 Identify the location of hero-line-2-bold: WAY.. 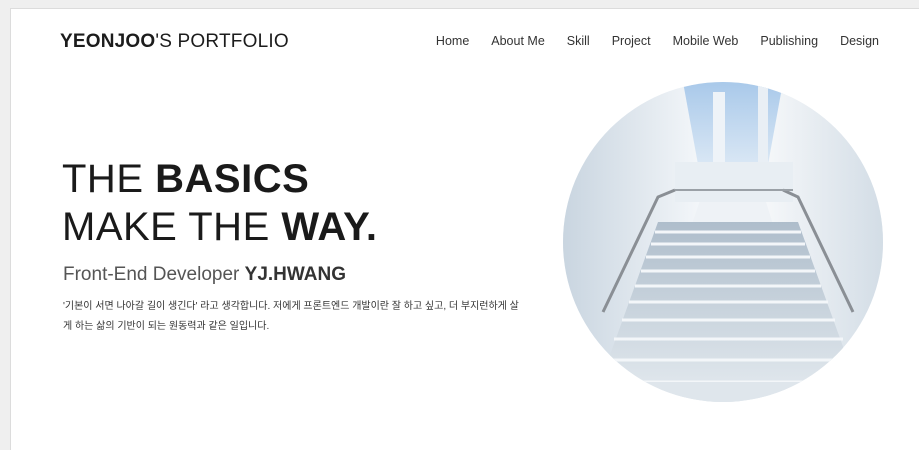
(329, 227).